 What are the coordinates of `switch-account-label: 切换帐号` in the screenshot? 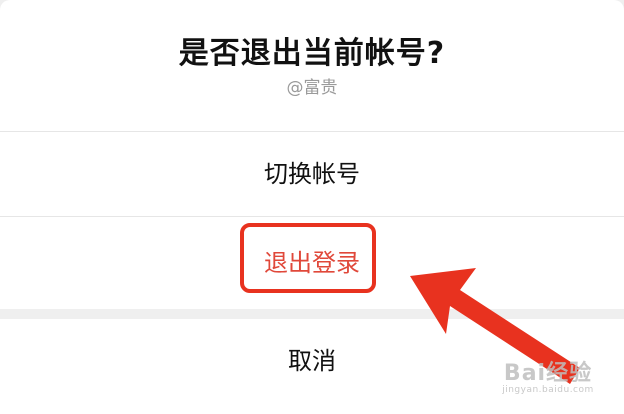 It's located at (312, 174).